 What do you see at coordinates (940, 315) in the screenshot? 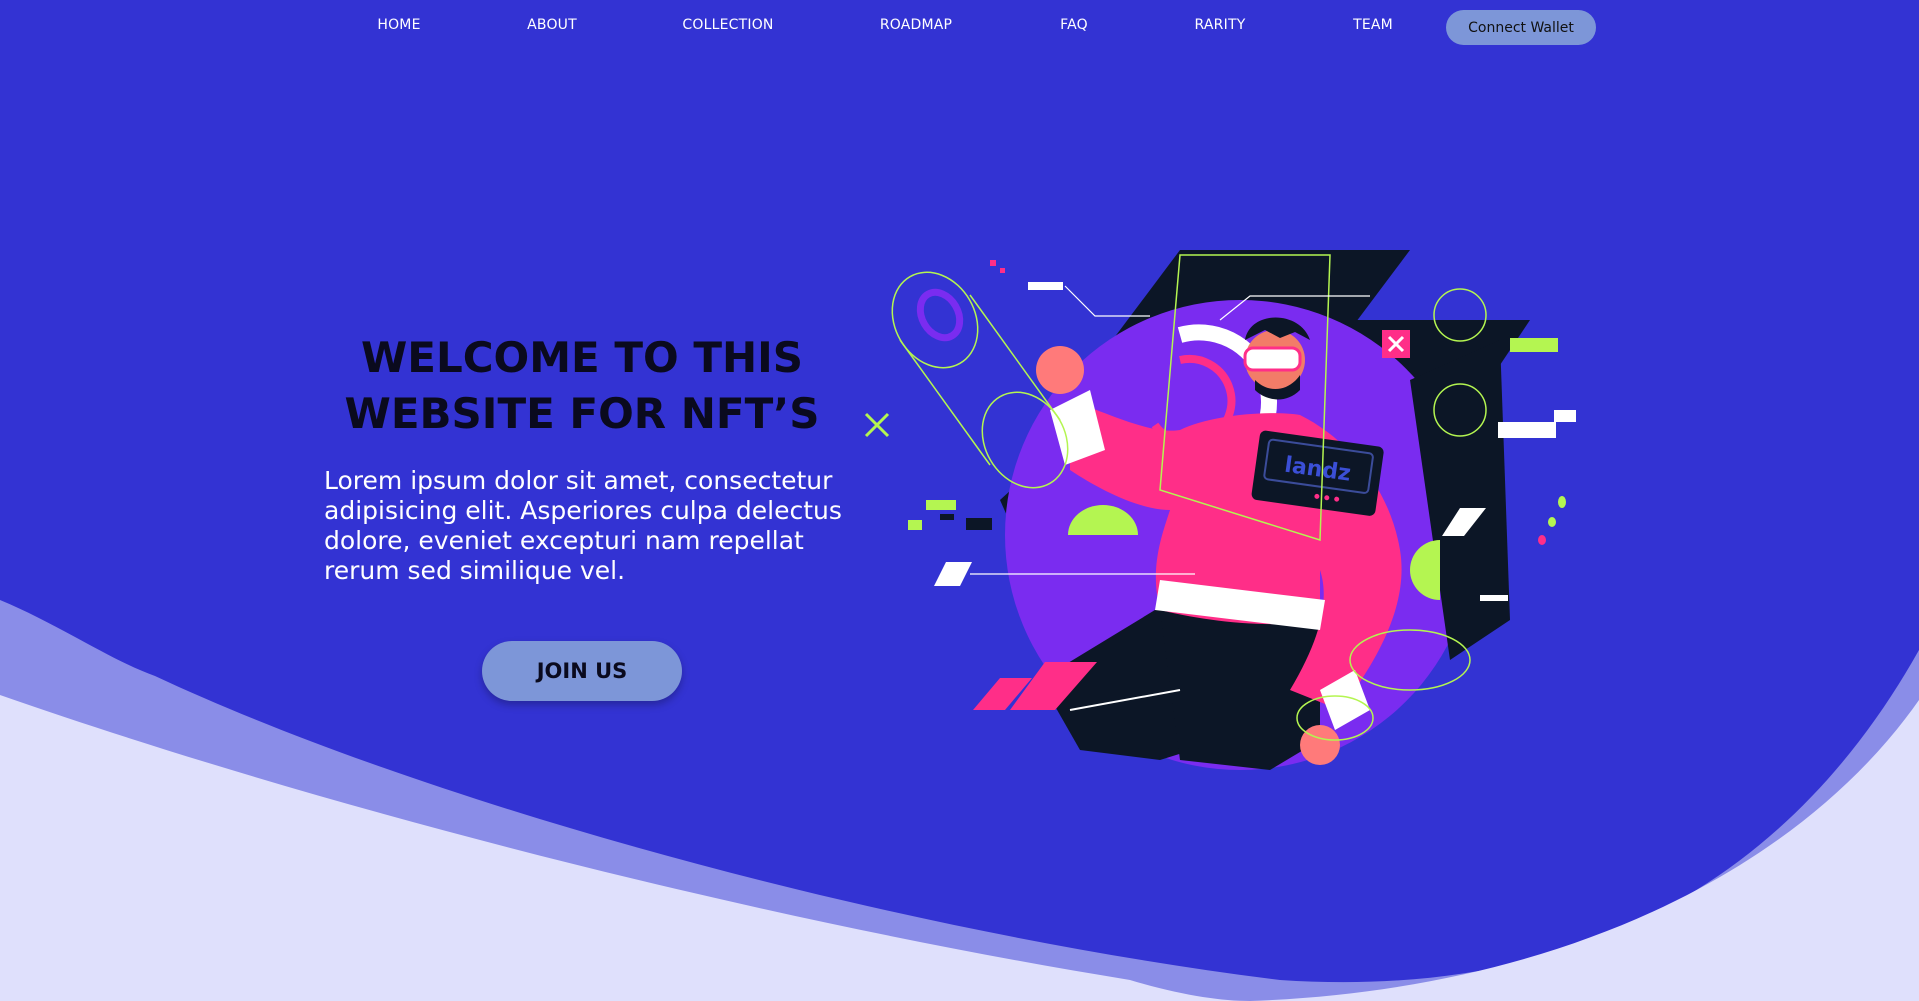
I see `holo-ring-purple` at bounding box center [940, 315].